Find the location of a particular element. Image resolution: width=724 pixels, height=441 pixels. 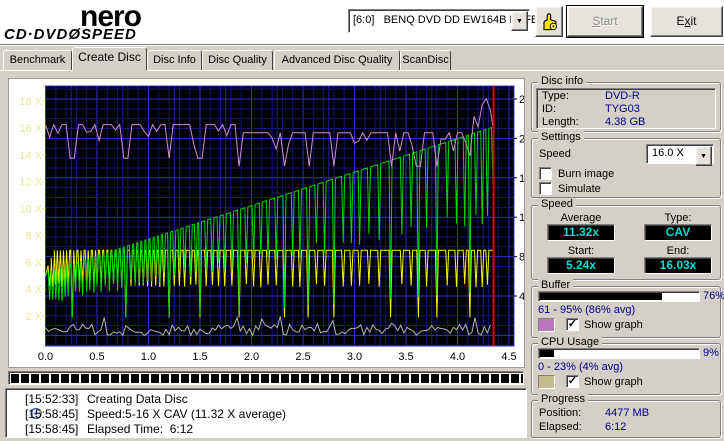

tab-scandisc: ScanDisc is located at coordinates (425, 60).